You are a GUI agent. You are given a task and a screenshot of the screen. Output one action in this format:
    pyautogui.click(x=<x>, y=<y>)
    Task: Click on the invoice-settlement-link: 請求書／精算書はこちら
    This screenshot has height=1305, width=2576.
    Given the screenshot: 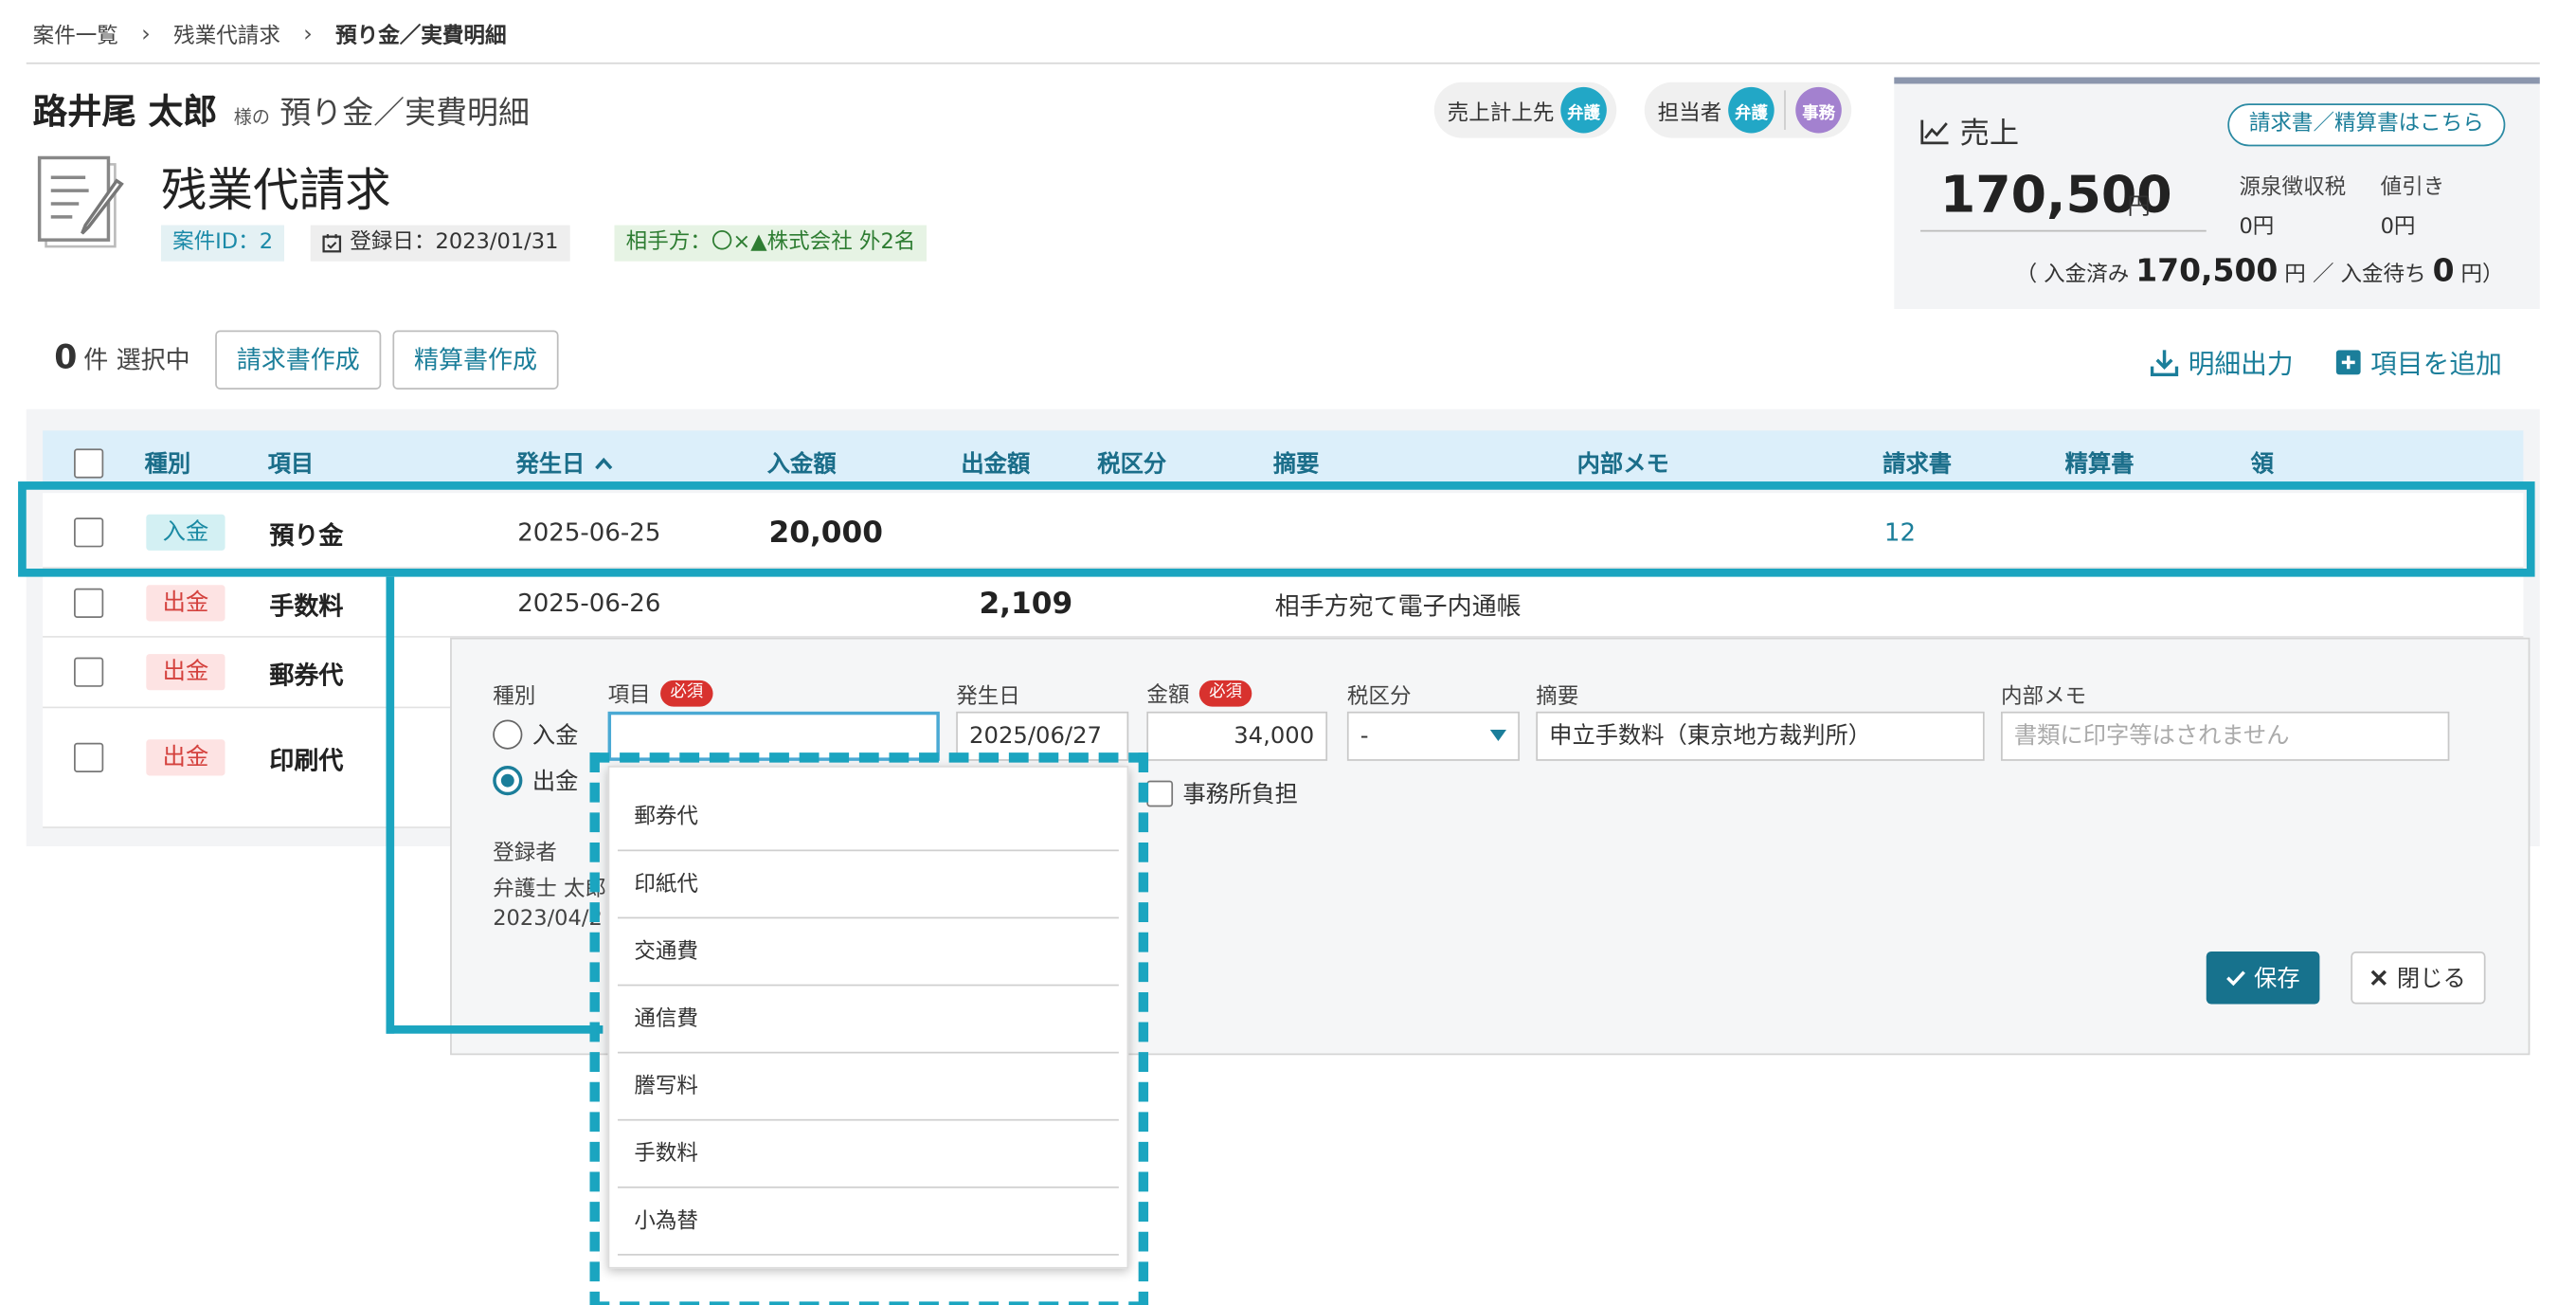 What is the action you would take?
    pyautogui.click(x=2366, y=125)
    